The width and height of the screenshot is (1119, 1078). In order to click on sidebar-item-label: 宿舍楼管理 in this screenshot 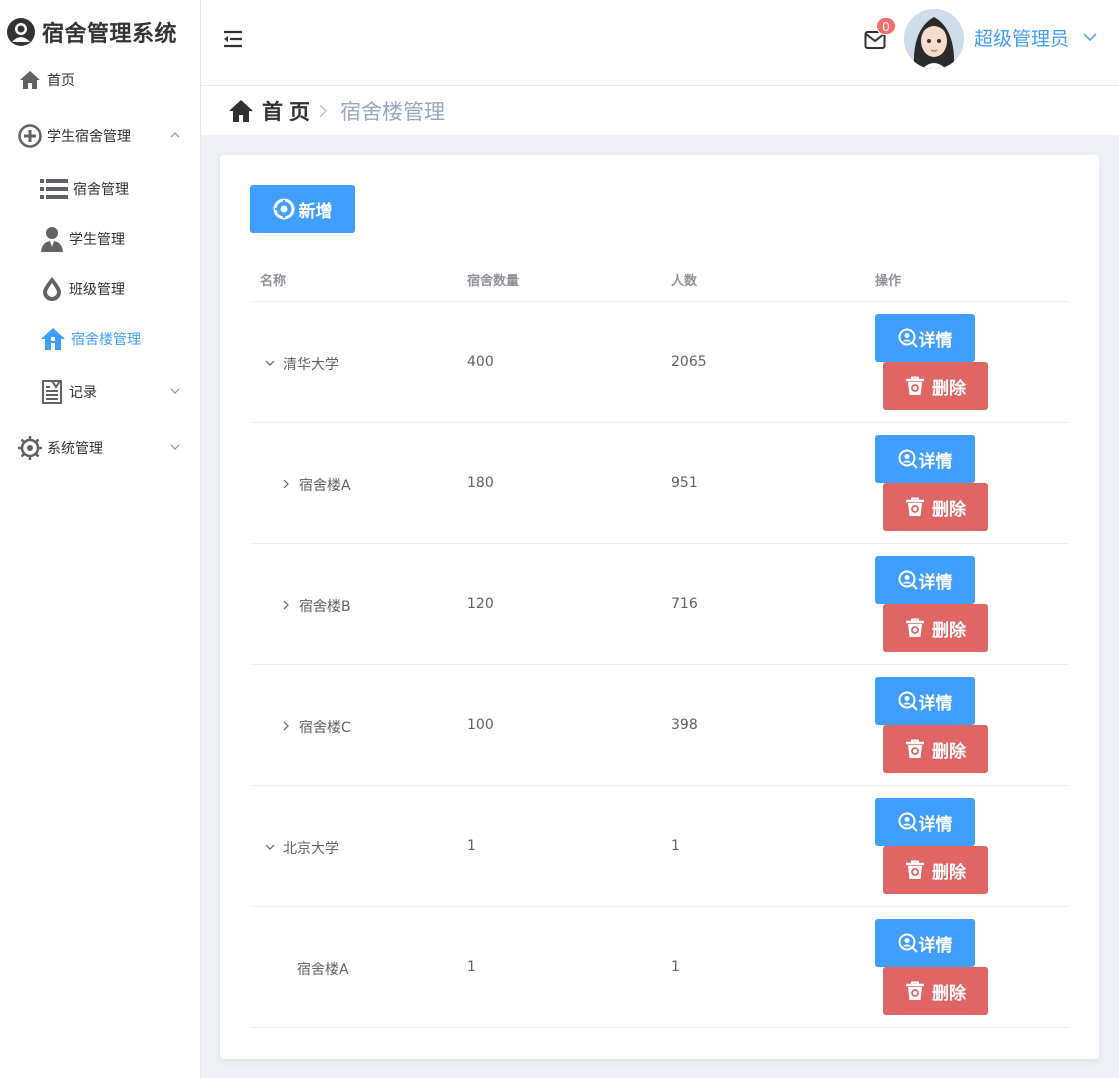, I will do `click(106, 340)`.